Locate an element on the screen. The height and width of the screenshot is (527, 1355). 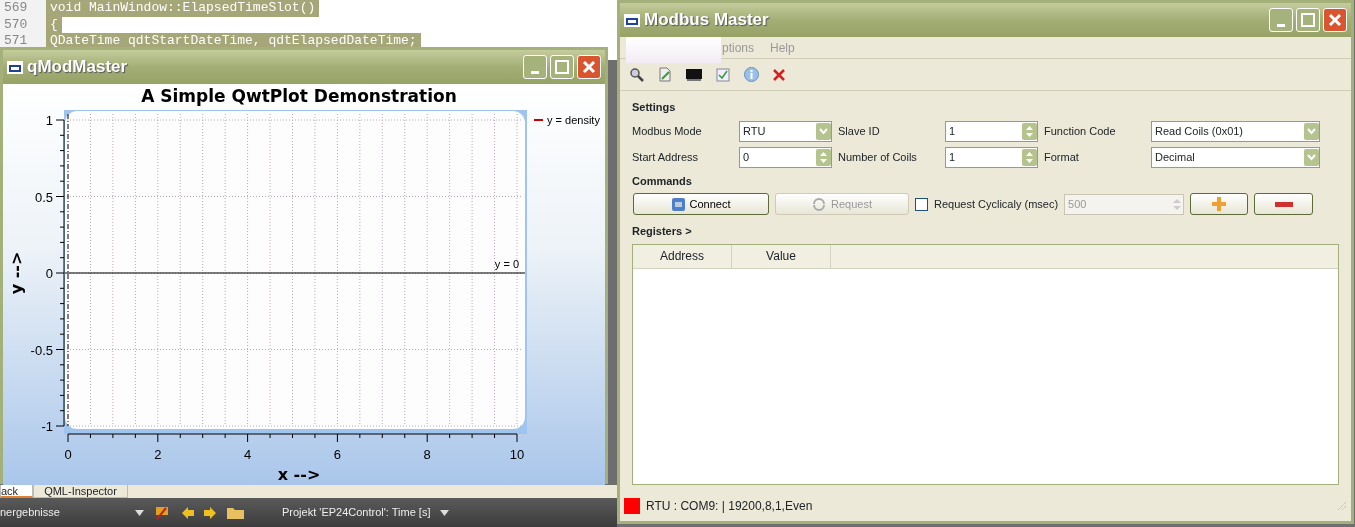
x-tick-label: 0 is located at coordinates (68, 454).